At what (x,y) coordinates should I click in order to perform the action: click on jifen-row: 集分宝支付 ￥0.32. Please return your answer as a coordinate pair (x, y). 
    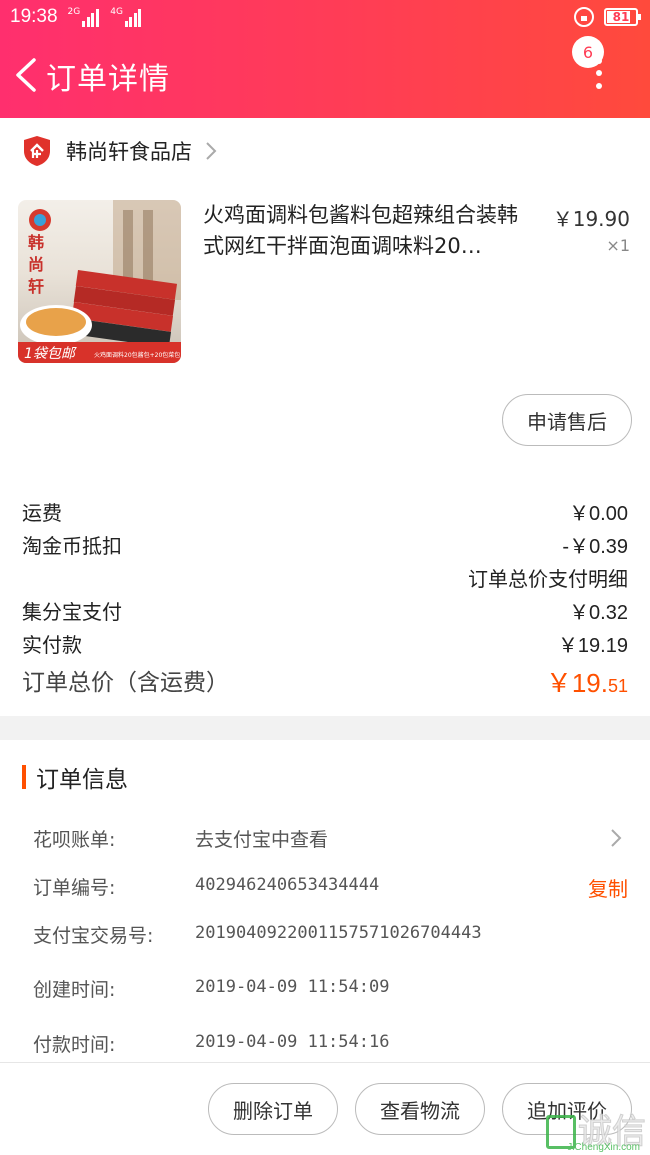
    Looking at the image, I should click on (325, 610).